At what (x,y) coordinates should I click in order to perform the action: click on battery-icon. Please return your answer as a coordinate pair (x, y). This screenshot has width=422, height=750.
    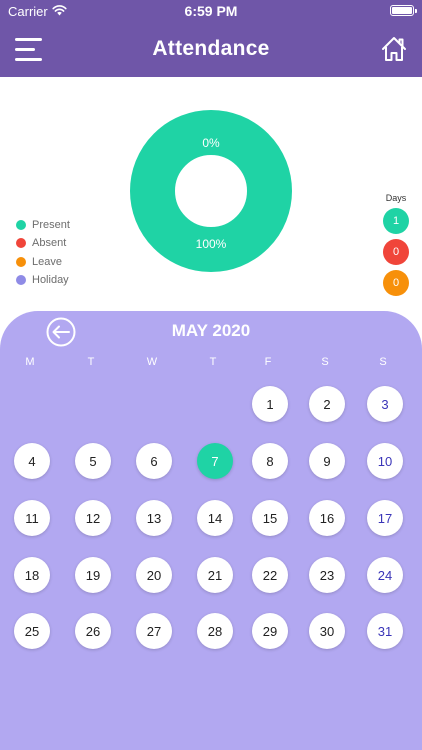
    Looking at the image, I should click on (403, 10).